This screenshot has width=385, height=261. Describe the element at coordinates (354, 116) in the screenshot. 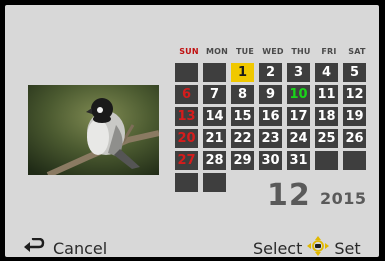

I see `calendar-day-19: 19` at that location.